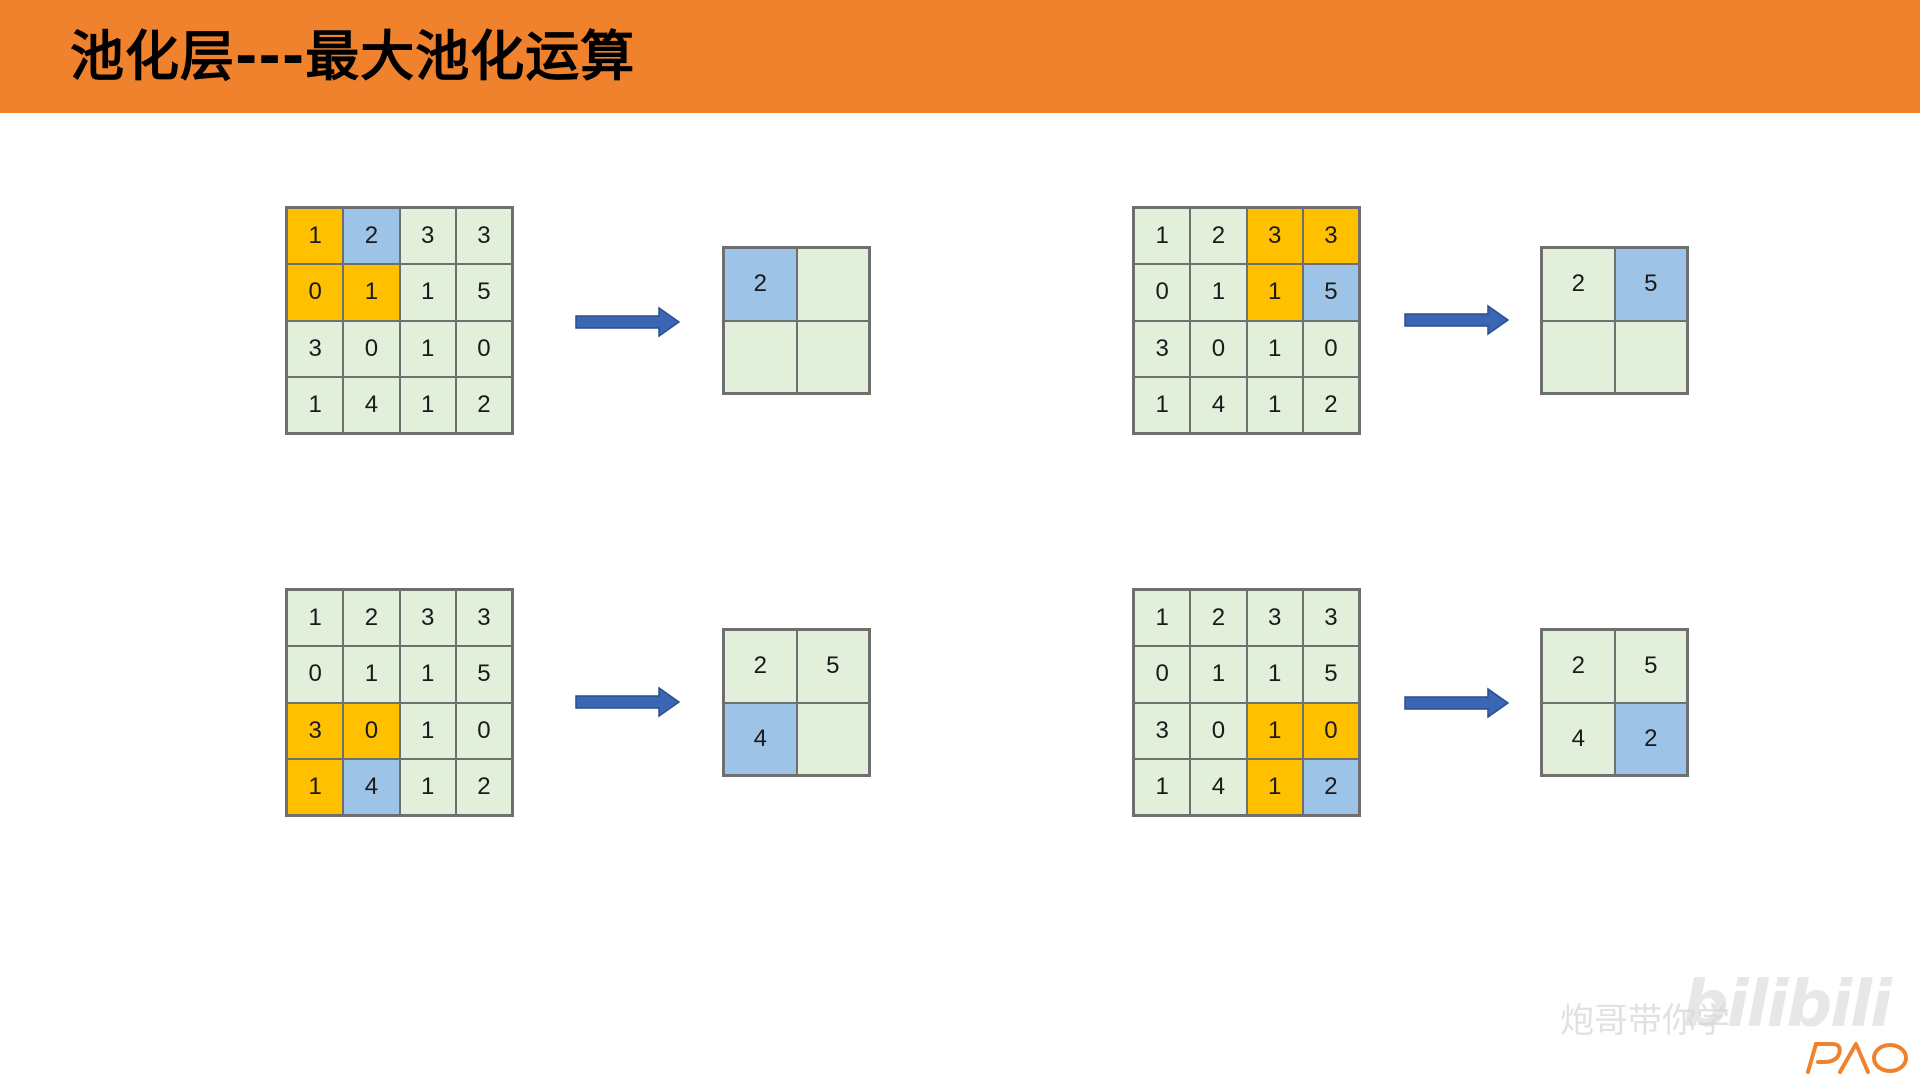 The width and height of the screenshot is (1920, 1080). Describe the element at coordinates (353, 56) in the screenshot. I see `page-title: 池化层---最大池化运算` at that location.